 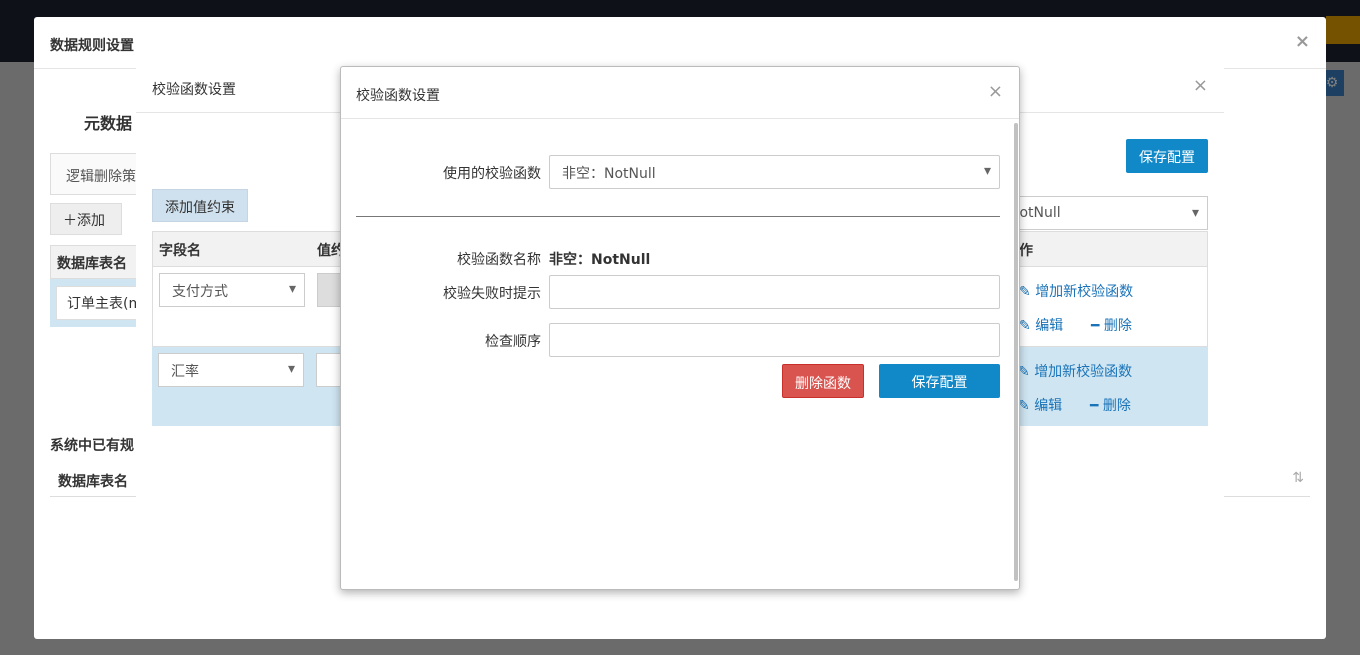 I want to click on order-label: 检查顺序, so click(x=513, y=342).